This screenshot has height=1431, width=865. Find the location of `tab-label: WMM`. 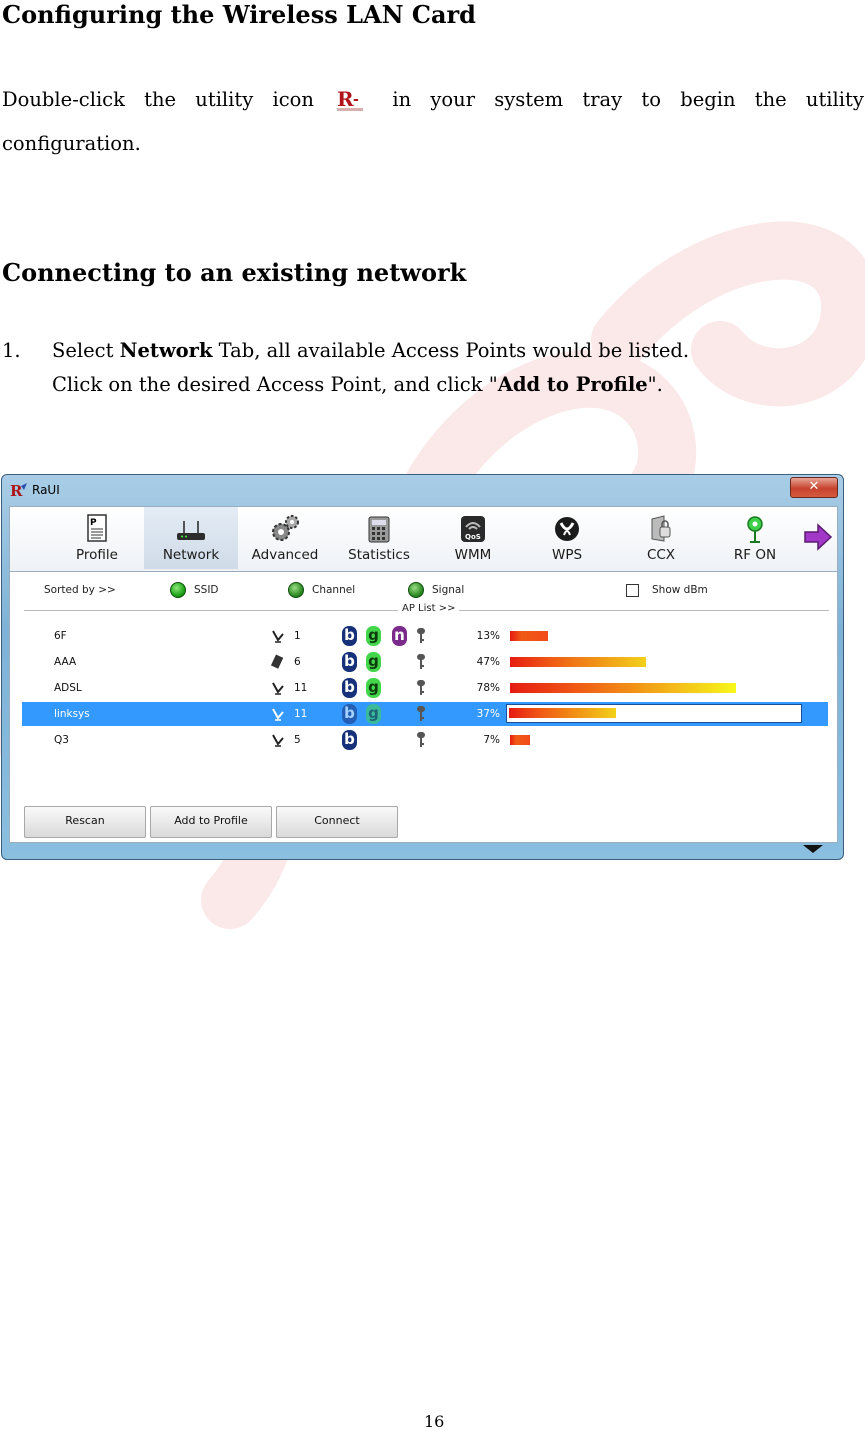

tab-label: WMM is located at coordinates (473, 555).